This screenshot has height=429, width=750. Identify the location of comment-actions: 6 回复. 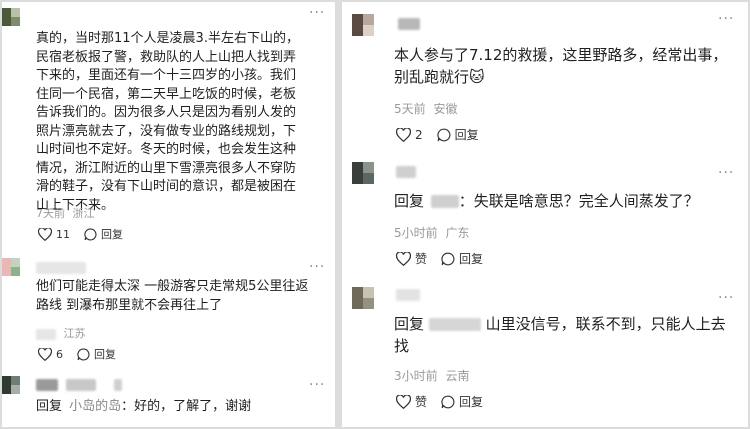
(84, 354).